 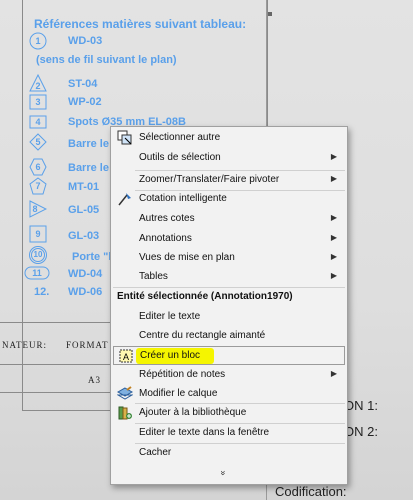 I want to click on triangle-balloon-icon: 2, so click(x=38, y=83).